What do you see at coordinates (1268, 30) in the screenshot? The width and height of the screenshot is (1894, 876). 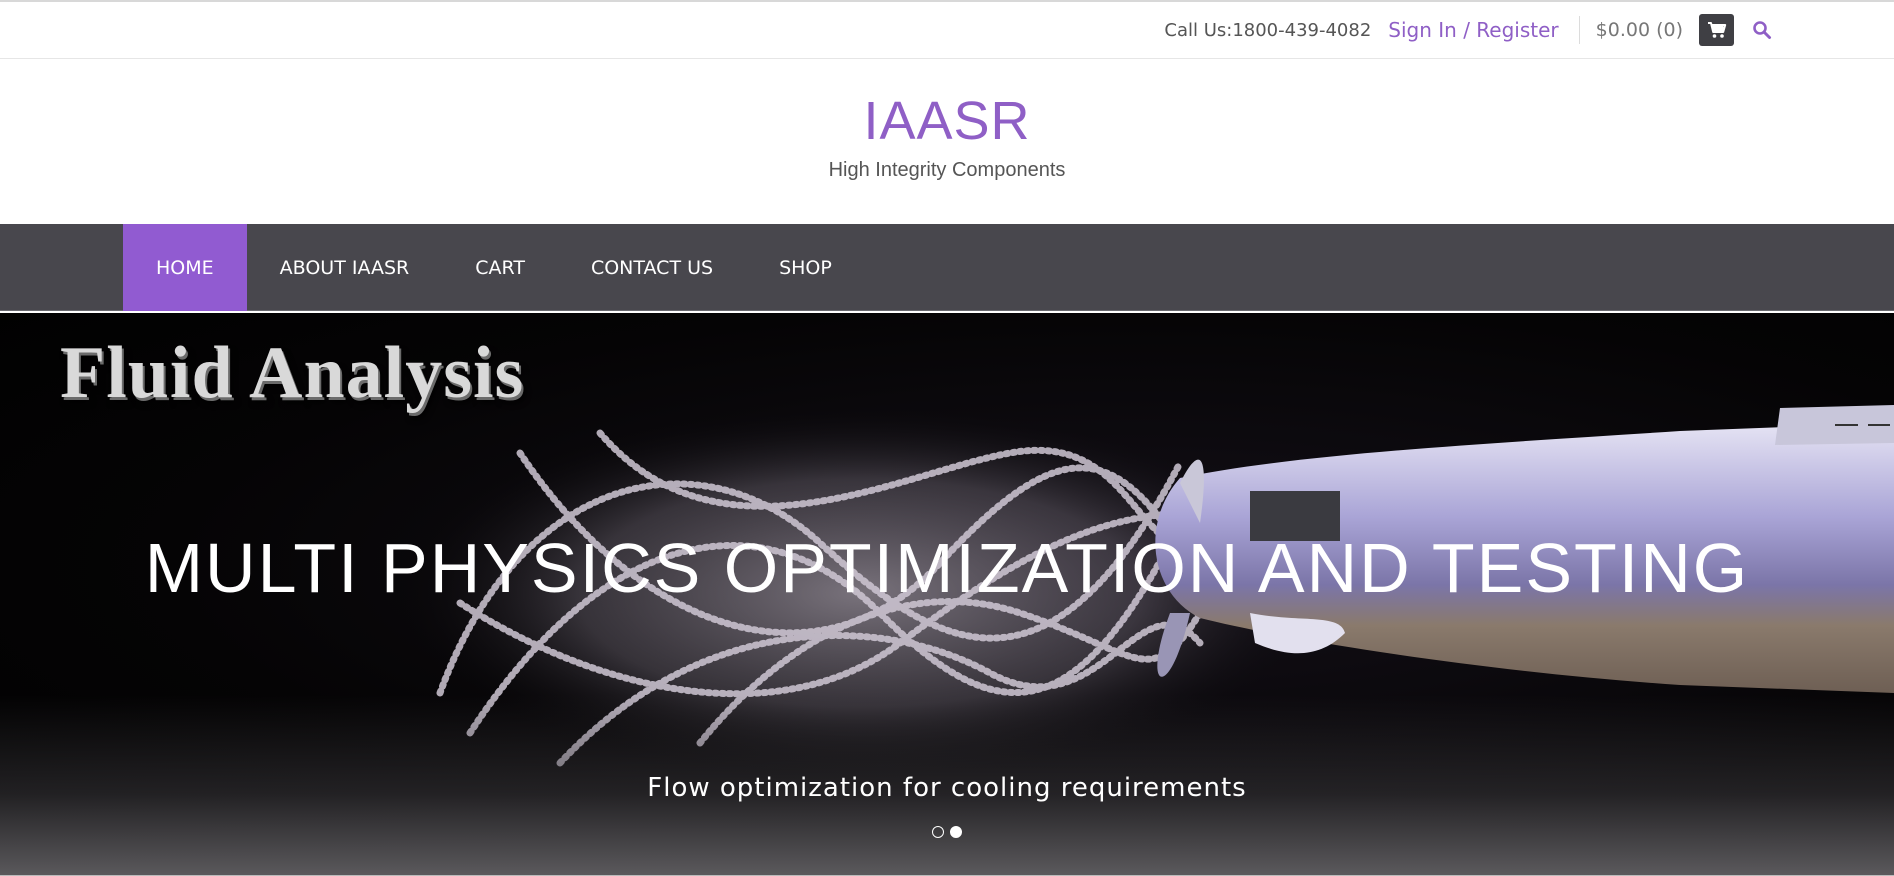 I see `call-us-text: Call Us:1800-439-4082` at bounding box center [1268, 30].